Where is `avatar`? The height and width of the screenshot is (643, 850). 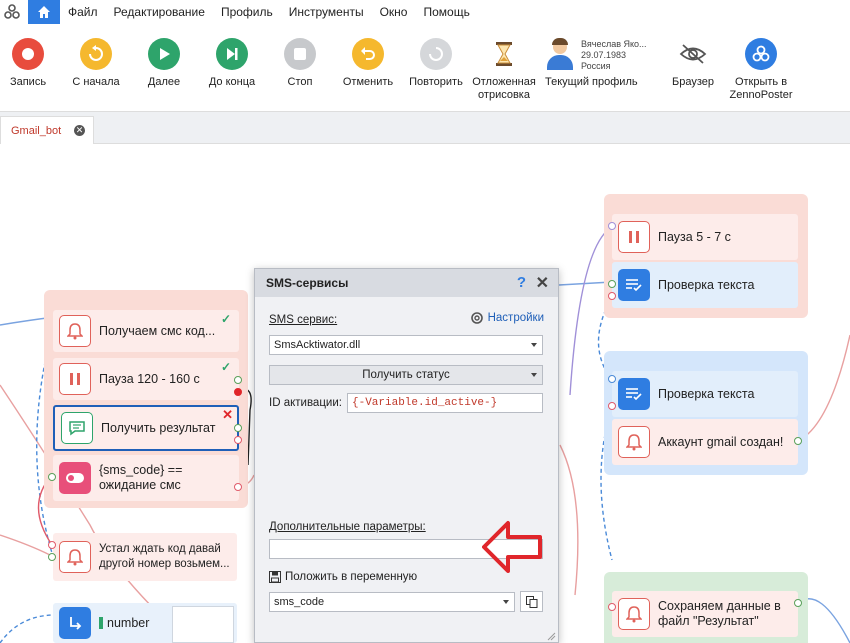 avatar is located at coordinates (560, 54).